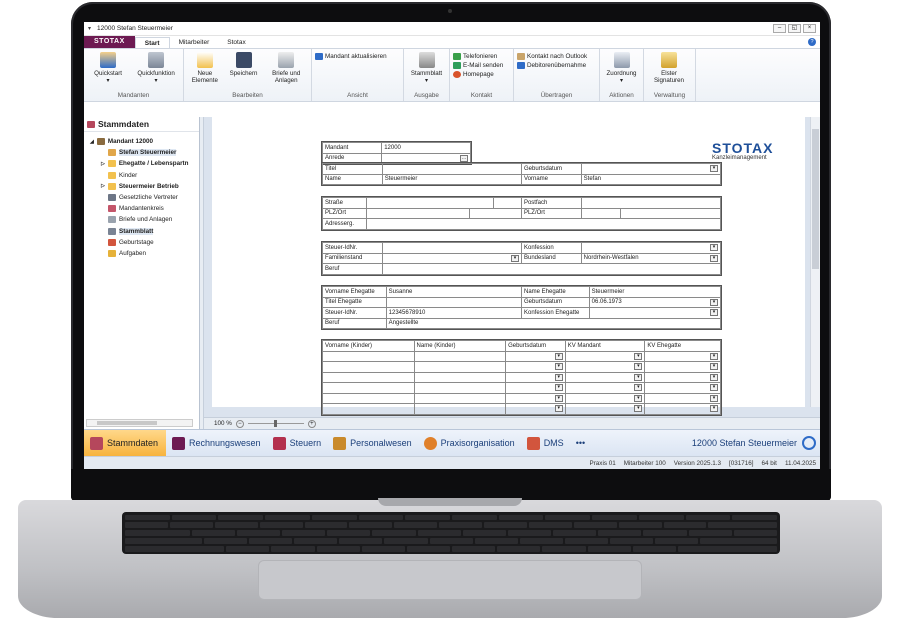 The height and width of the screenshot is (624, 900). What do you see at coordinates (236, 42) in the screenshot?
I see `tab-stotax: Stotax` at bounding box center [236, 42].